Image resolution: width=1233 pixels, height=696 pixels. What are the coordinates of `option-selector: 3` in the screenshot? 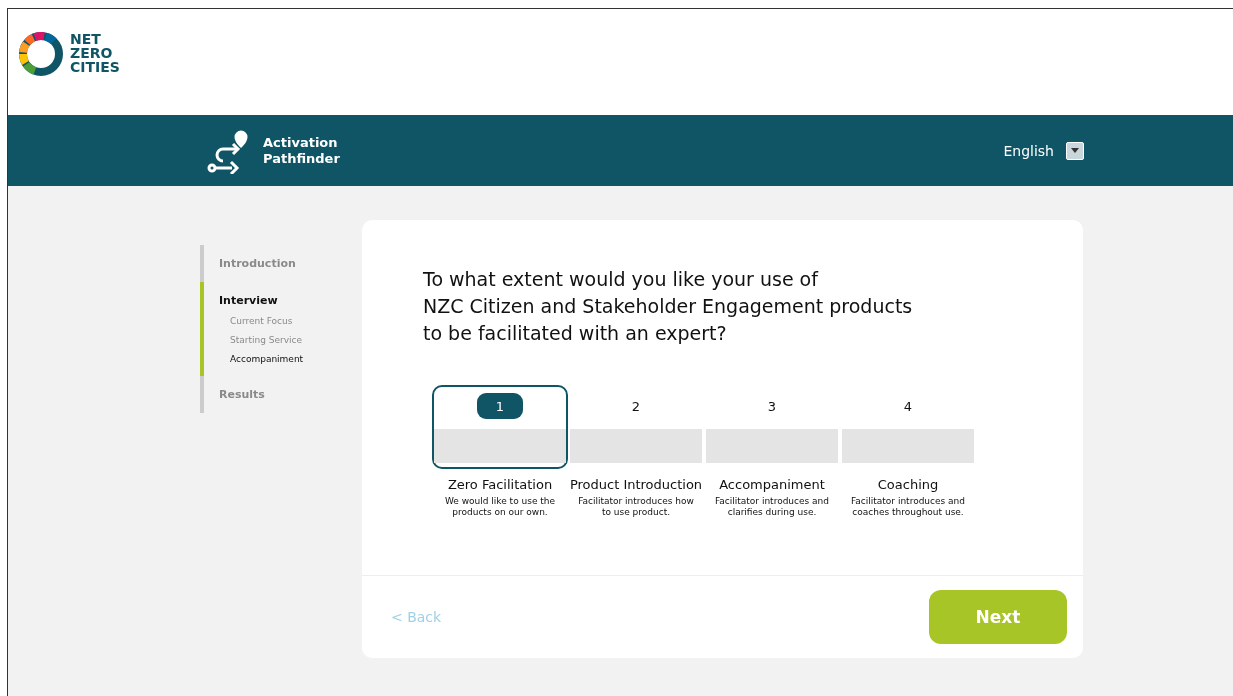 It's located at (772, 427).